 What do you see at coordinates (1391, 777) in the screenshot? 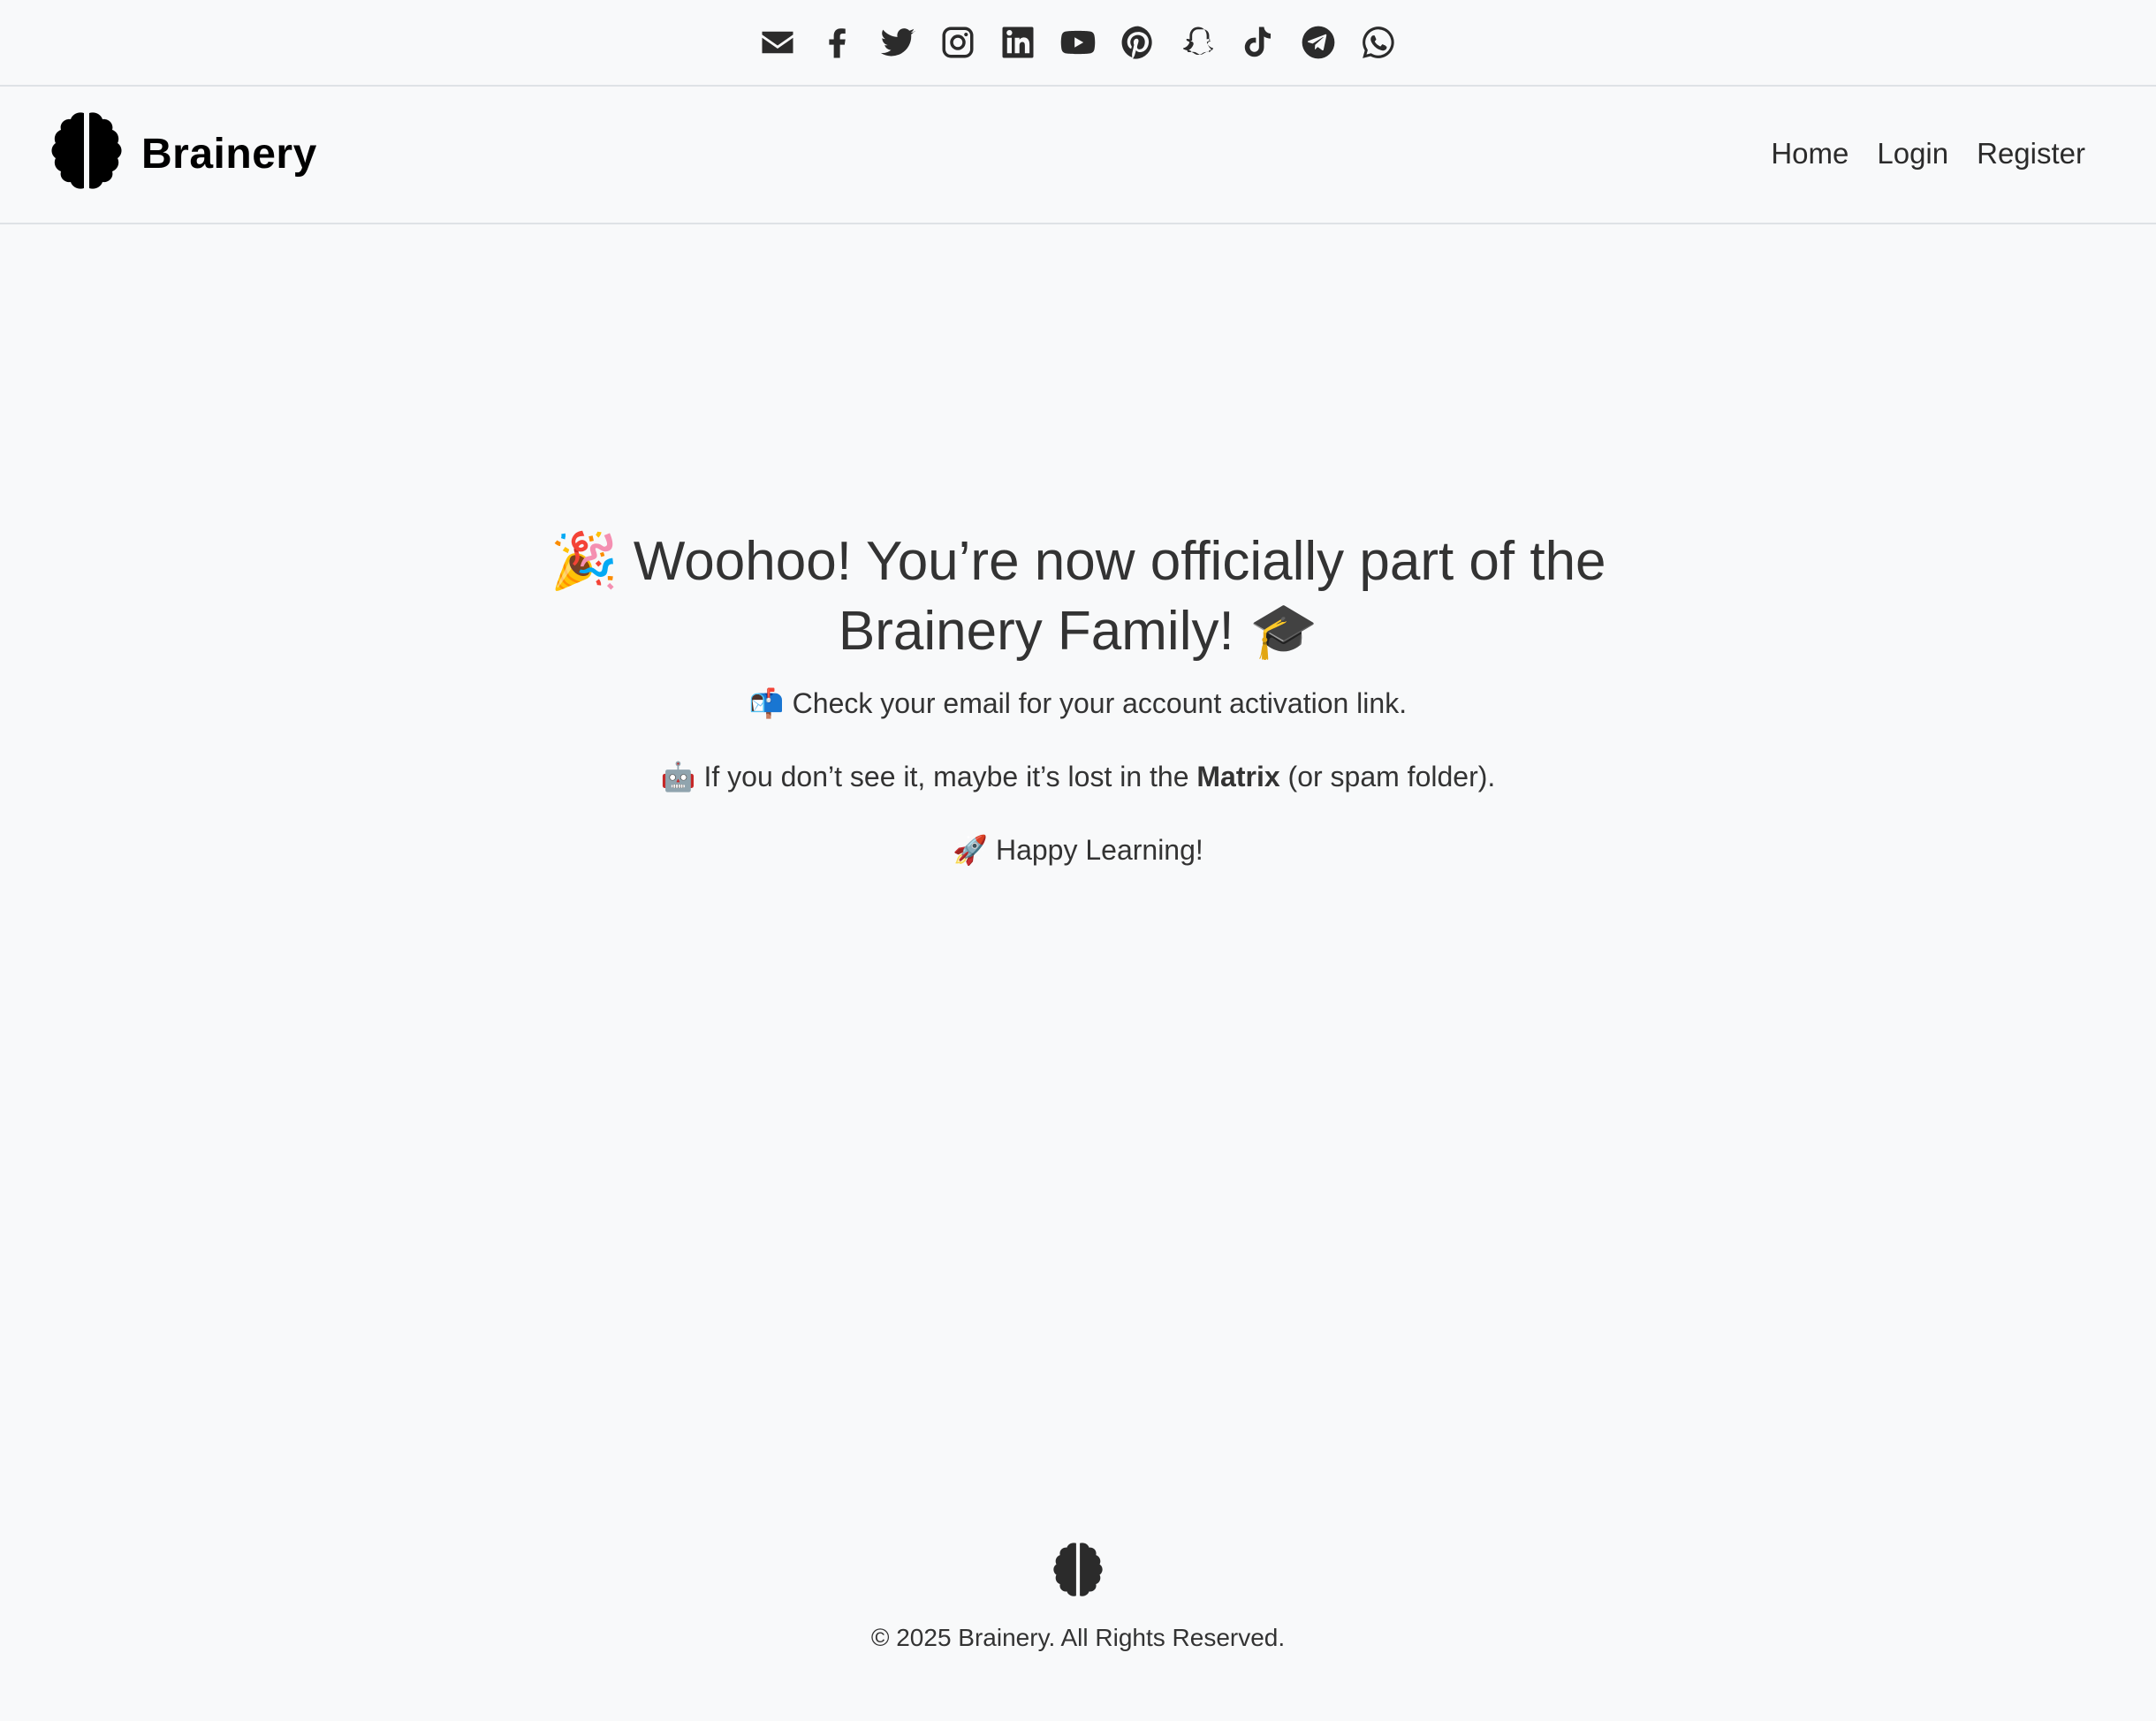
I see `spam-hint-after: (or spam folder).` at bounding box center [1391, 777].